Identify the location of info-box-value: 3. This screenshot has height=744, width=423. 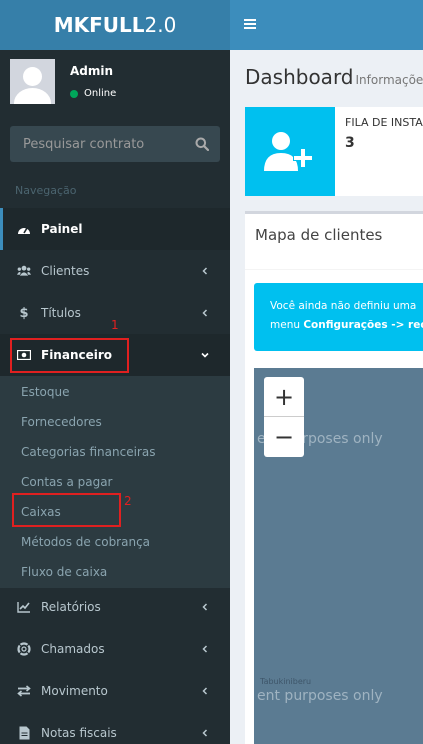
(350, 143).